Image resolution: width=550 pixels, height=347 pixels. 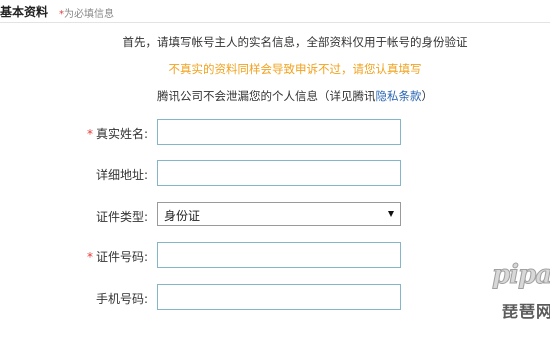 I want to click on real-name-label: * 真实姓名:, so click(x=117, y=134).